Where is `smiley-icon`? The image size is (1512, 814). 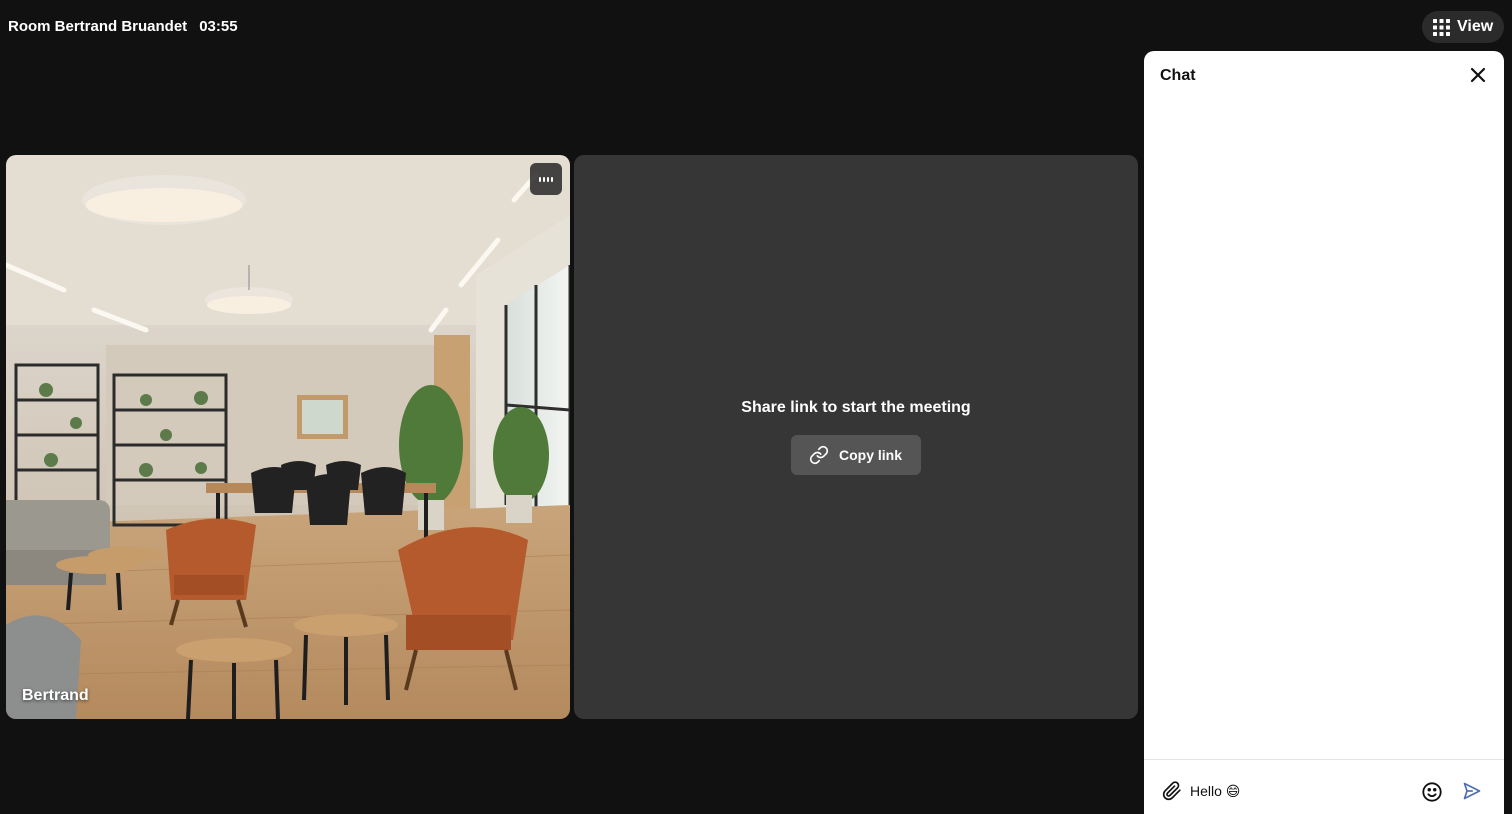
smiley-icon is located at coordinates (1432, 792).